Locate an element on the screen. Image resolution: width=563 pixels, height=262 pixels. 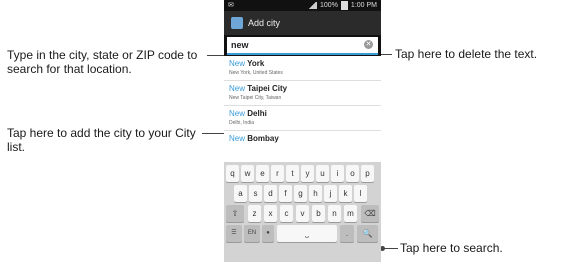
result-name: Bombay is located at coordinates (263, 138).